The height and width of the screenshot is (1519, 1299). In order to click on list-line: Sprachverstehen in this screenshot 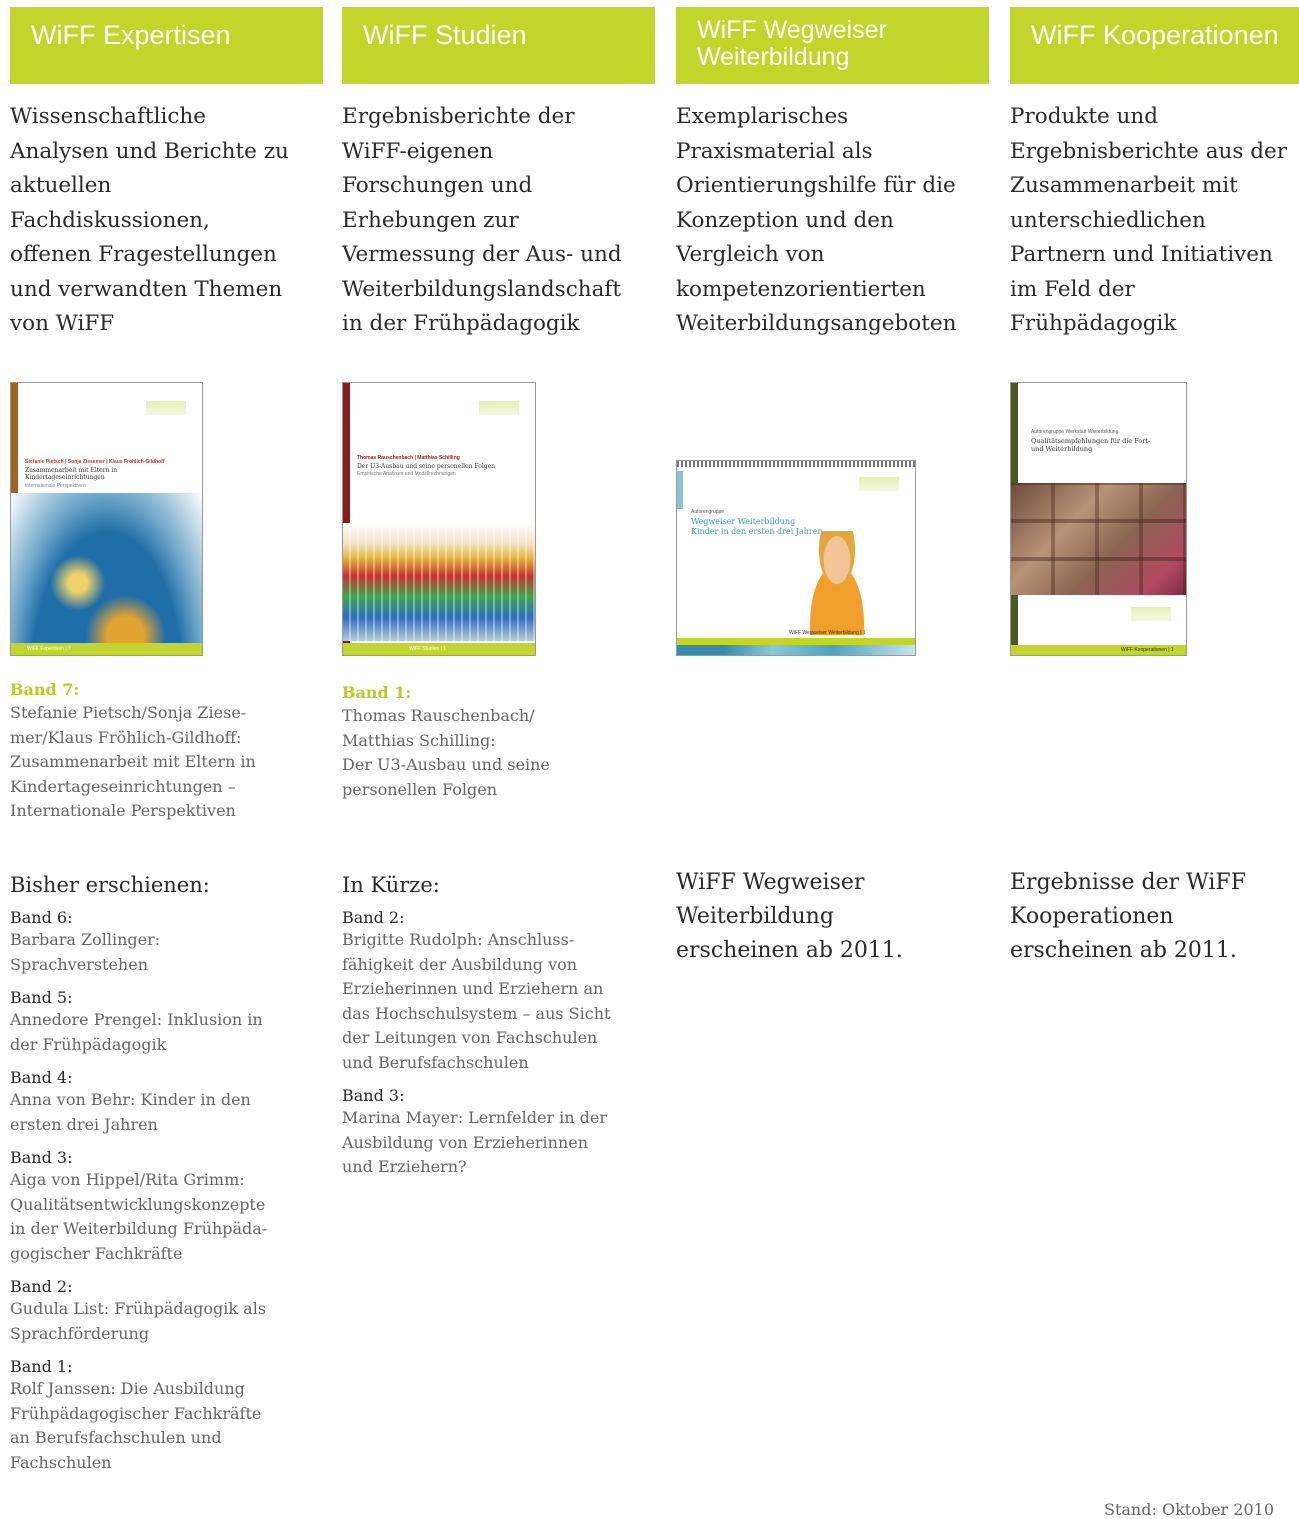, I will do `click(79, 964)`.